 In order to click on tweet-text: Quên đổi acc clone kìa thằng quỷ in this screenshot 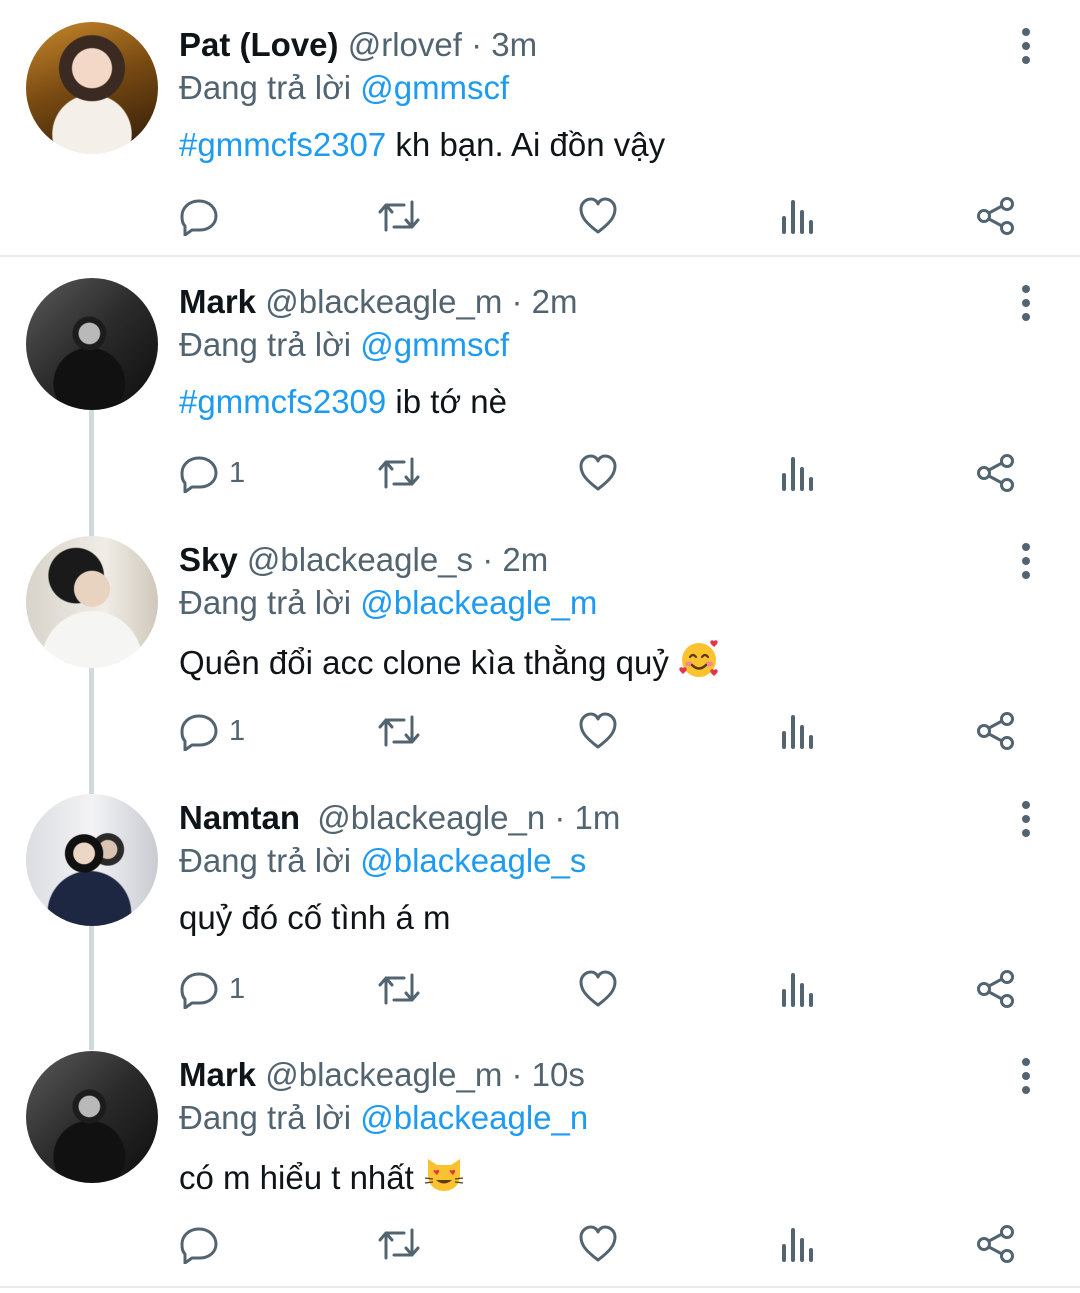, I will do `click(449, 660)`.